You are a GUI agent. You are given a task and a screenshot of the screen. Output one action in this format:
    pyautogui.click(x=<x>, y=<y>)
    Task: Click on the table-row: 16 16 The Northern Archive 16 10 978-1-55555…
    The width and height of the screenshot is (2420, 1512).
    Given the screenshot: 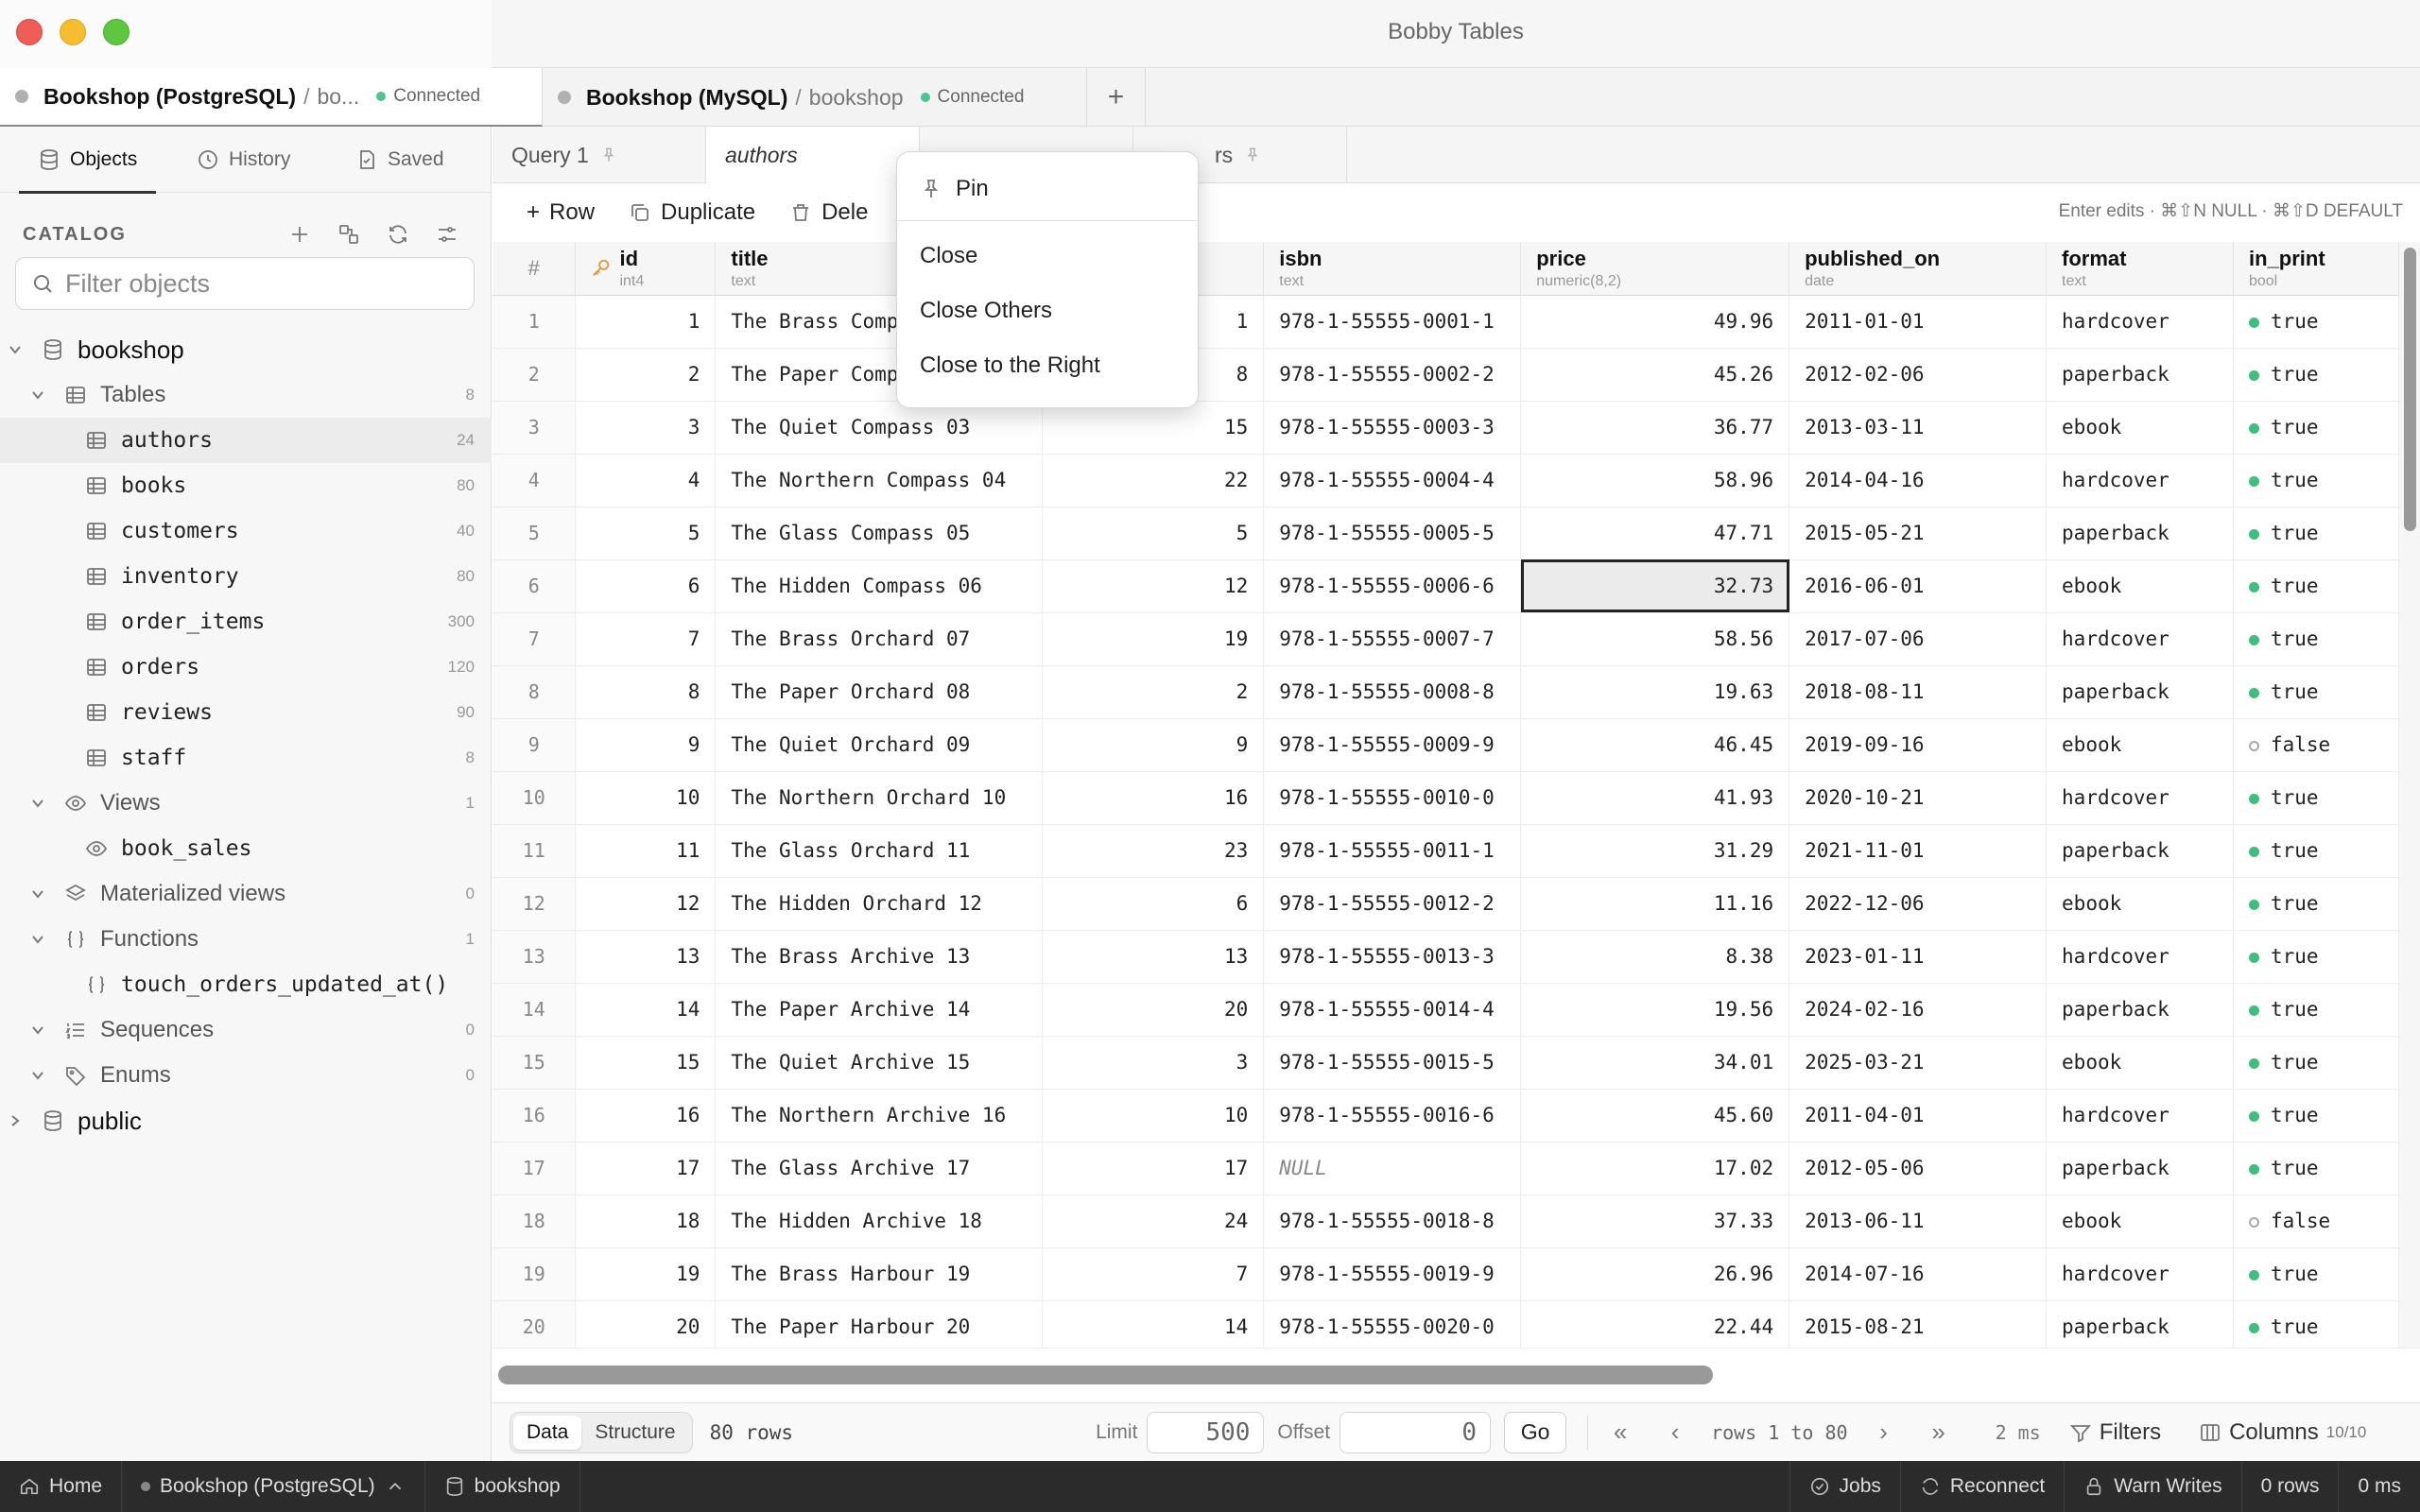 What is the action you would take?
    pyautogui.click(x=1446, y=1116)
    